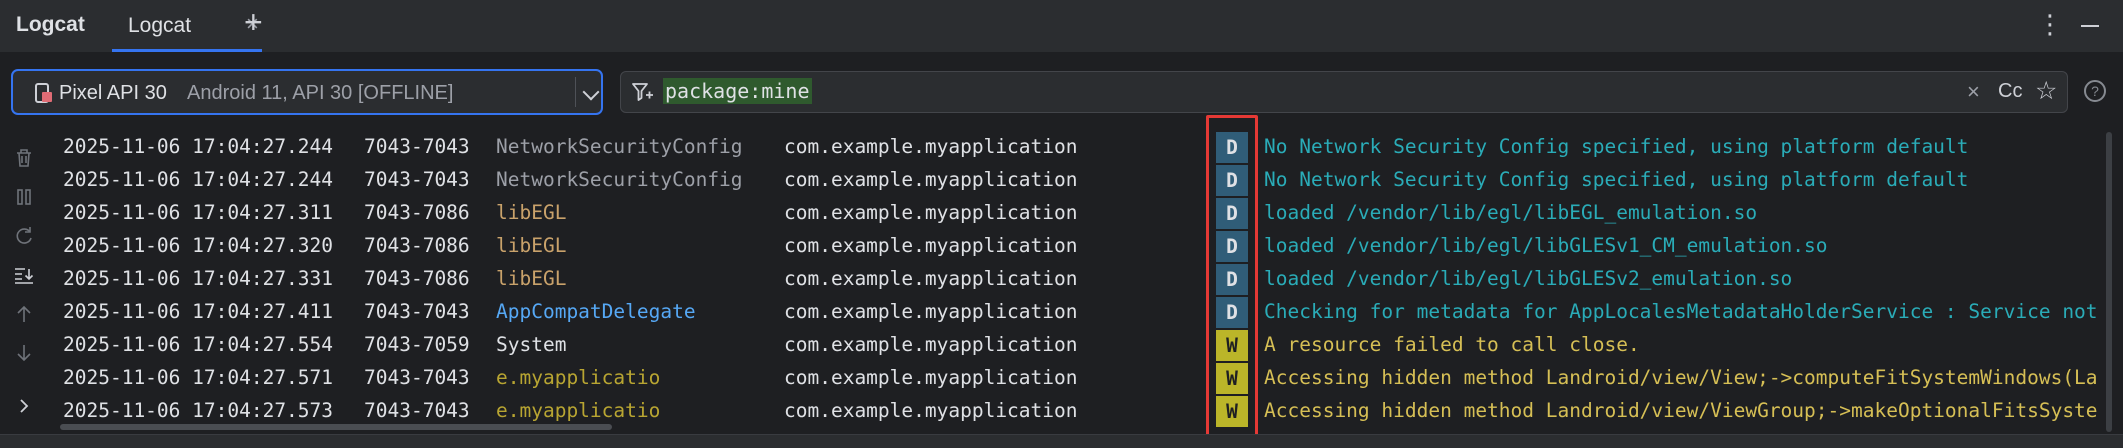  I want to click on active-tab-indicator, so click(187, 50).